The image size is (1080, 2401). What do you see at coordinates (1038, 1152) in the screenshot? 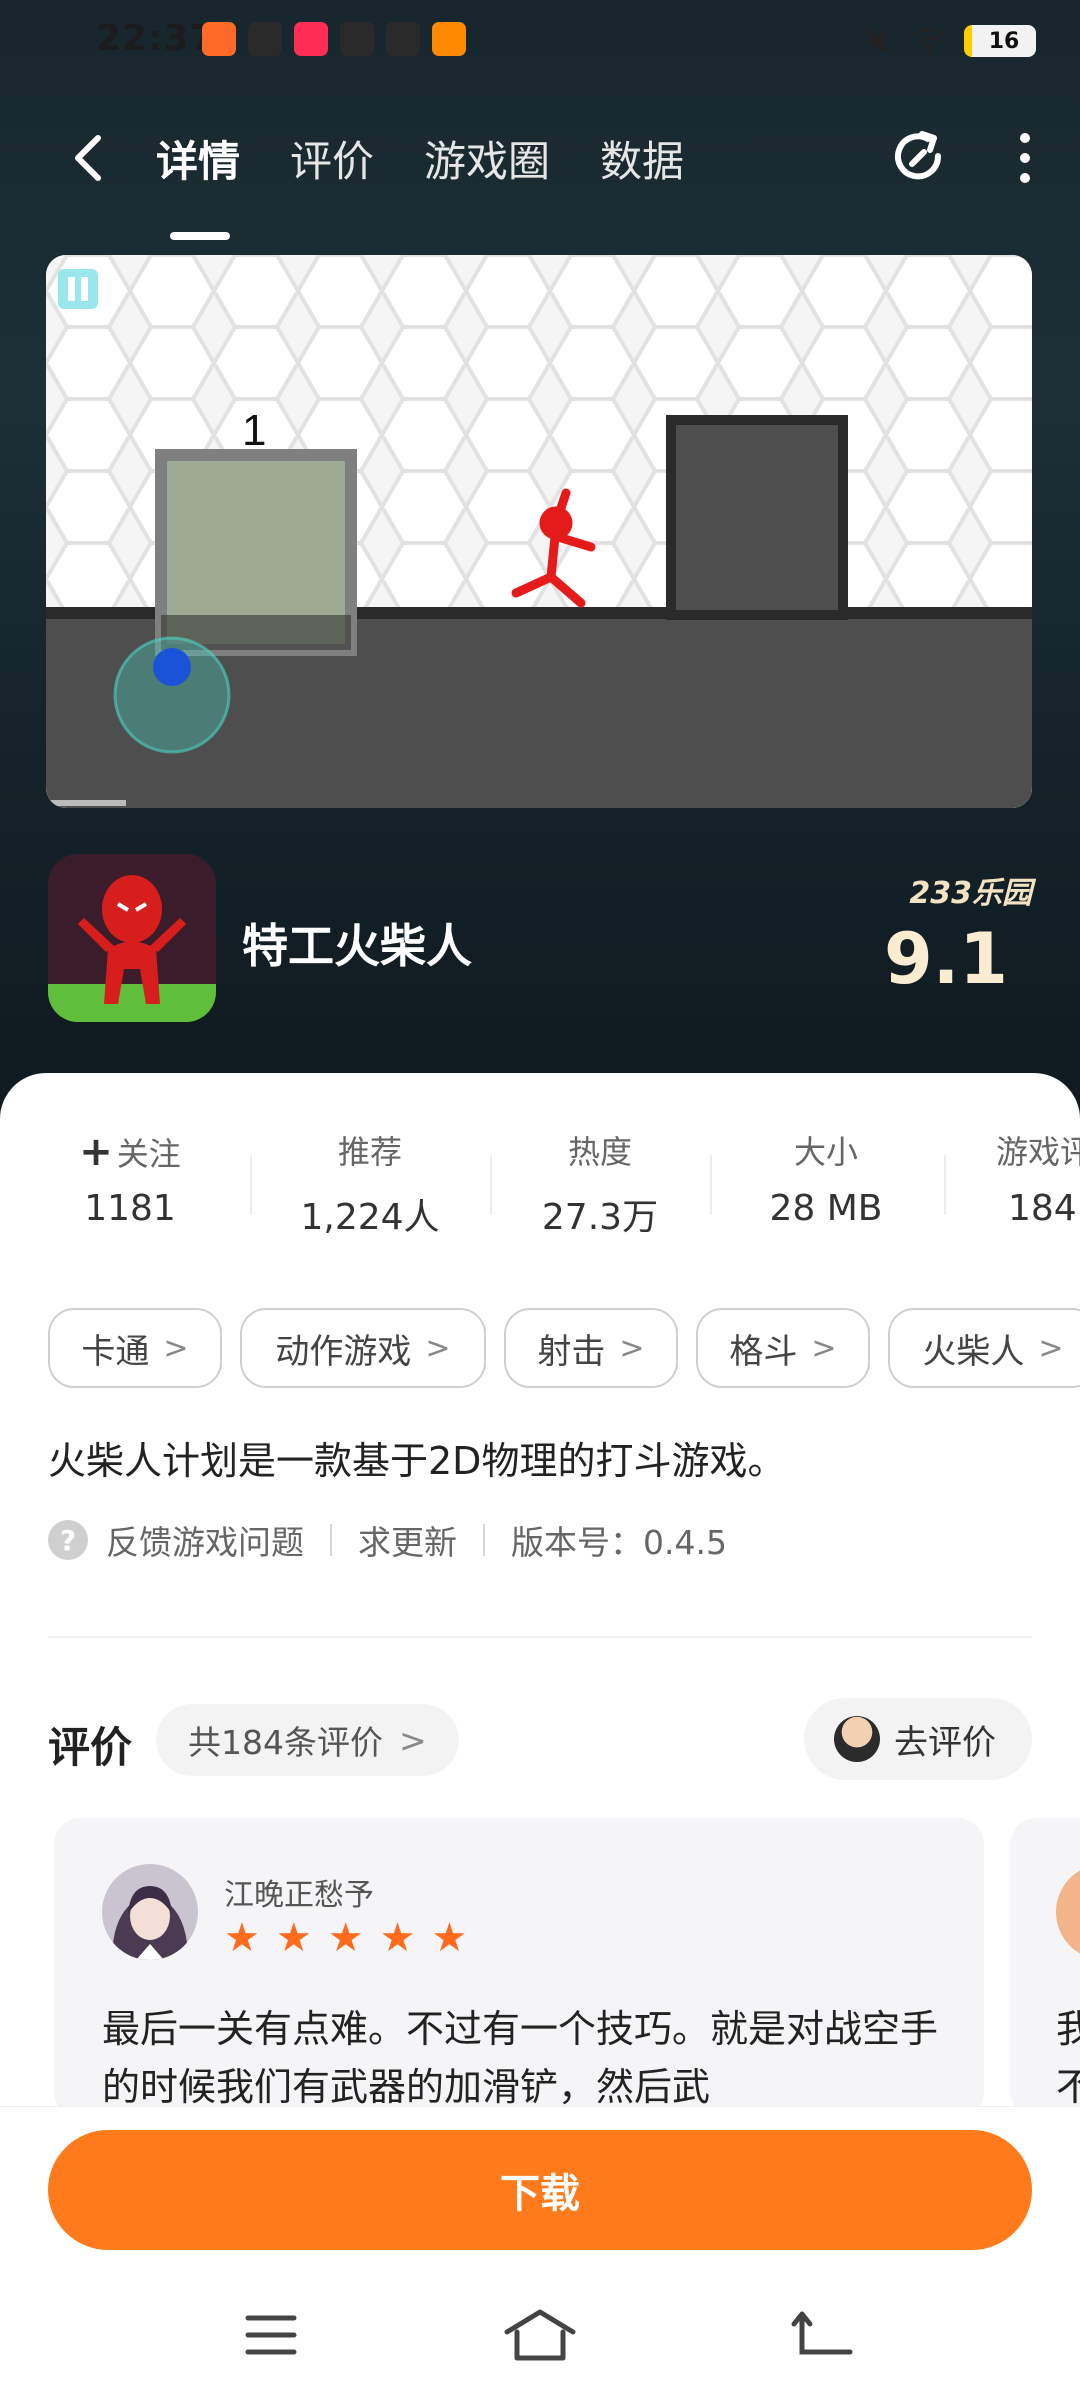
I see `stat-label: 游戏评` at bounding box center [1038, 1152].